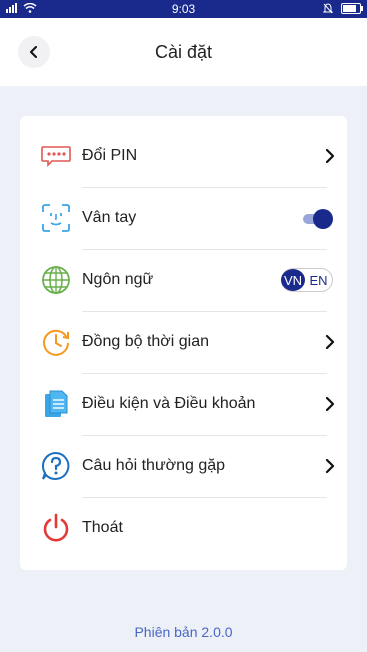 Image resolution: width=367 pixels, height=652 pixels. I want to click on settings-item-label: Thoát, so click(102, 527).